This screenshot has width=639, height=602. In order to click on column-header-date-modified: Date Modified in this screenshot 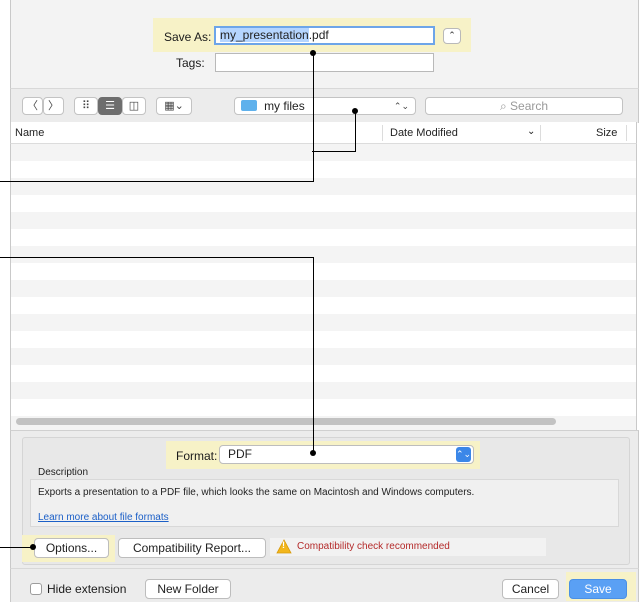, I will do `click(424, 133)`.